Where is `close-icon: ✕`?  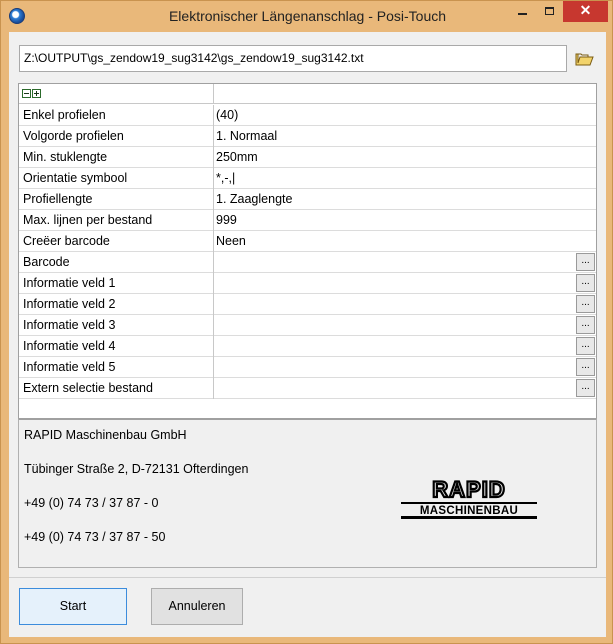
close-icon: ✕ is located at coordinates (585, 10).